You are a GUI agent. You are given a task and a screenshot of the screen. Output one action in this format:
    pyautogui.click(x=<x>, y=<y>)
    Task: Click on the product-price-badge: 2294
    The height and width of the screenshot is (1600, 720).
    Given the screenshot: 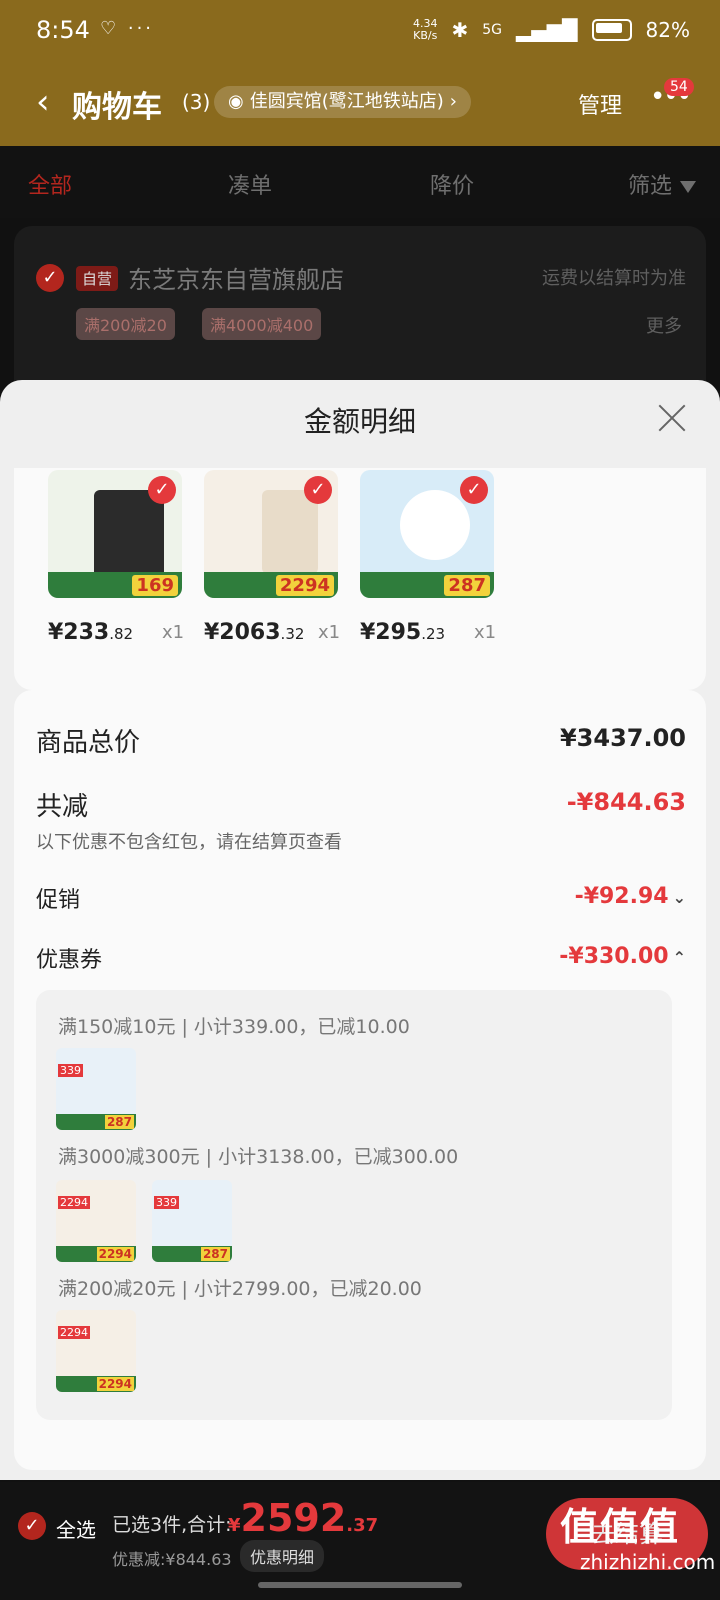 What is the action you would take?
    pyautogui.click(x=304, y=585)
    